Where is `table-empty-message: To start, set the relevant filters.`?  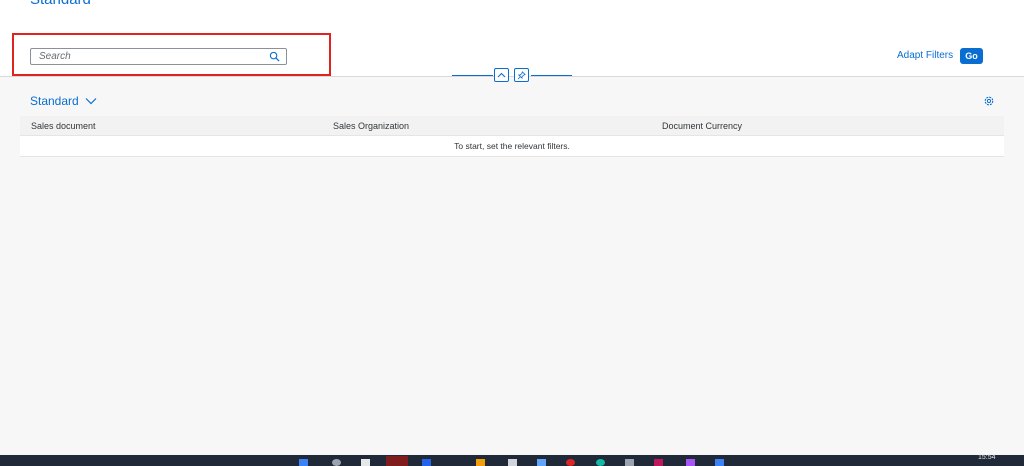 table-empty-message: To start, set the relevant filters. is located at coordinates (512, 146).